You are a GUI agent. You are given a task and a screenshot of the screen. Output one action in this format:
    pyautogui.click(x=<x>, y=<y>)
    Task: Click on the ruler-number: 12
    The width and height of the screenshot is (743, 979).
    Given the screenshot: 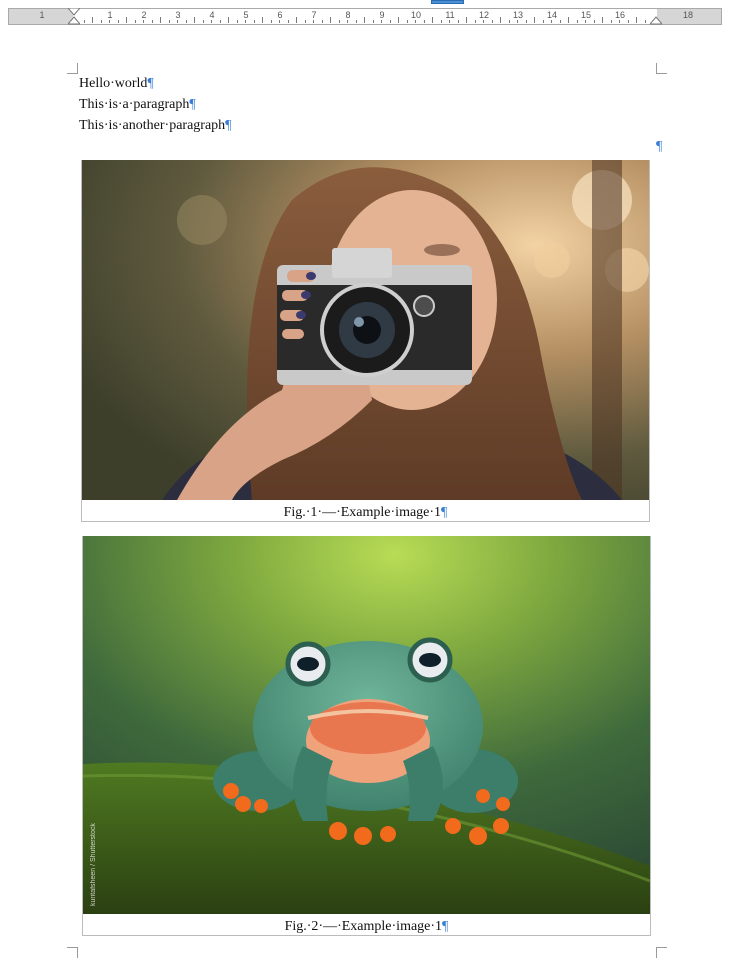 What is the action you would take?
    pyautogui.click(x=483, y=15)
    